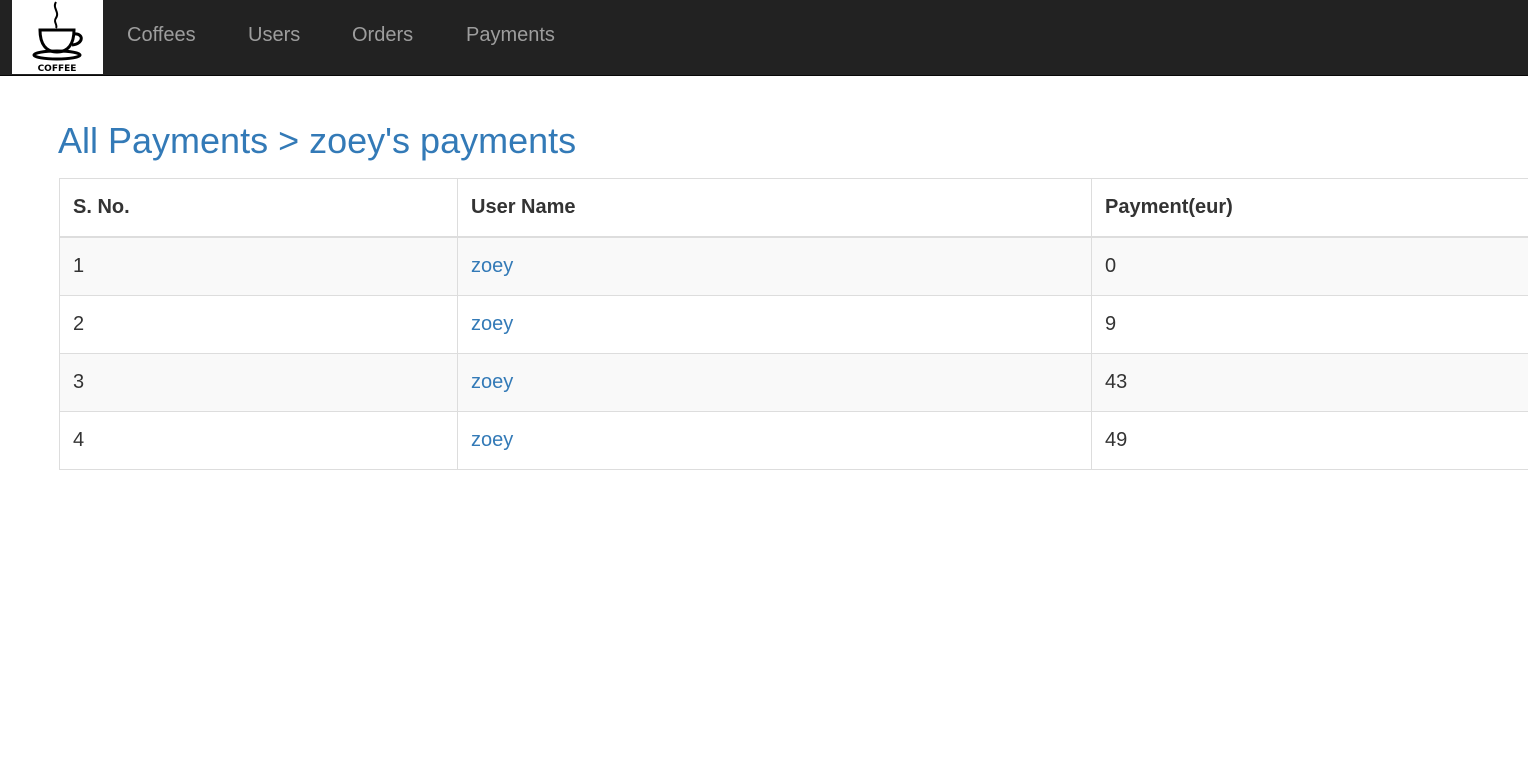  I want to click on header-sno: S. No., so click(258, 208).